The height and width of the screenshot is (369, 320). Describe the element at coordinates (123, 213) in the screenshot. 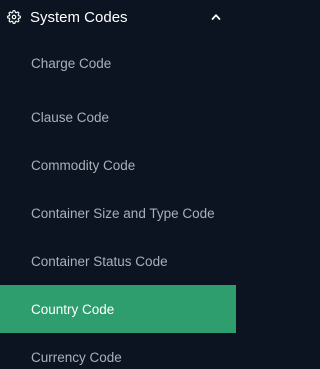

I see `menu-item-label: Container Size and Type Code` at that location.